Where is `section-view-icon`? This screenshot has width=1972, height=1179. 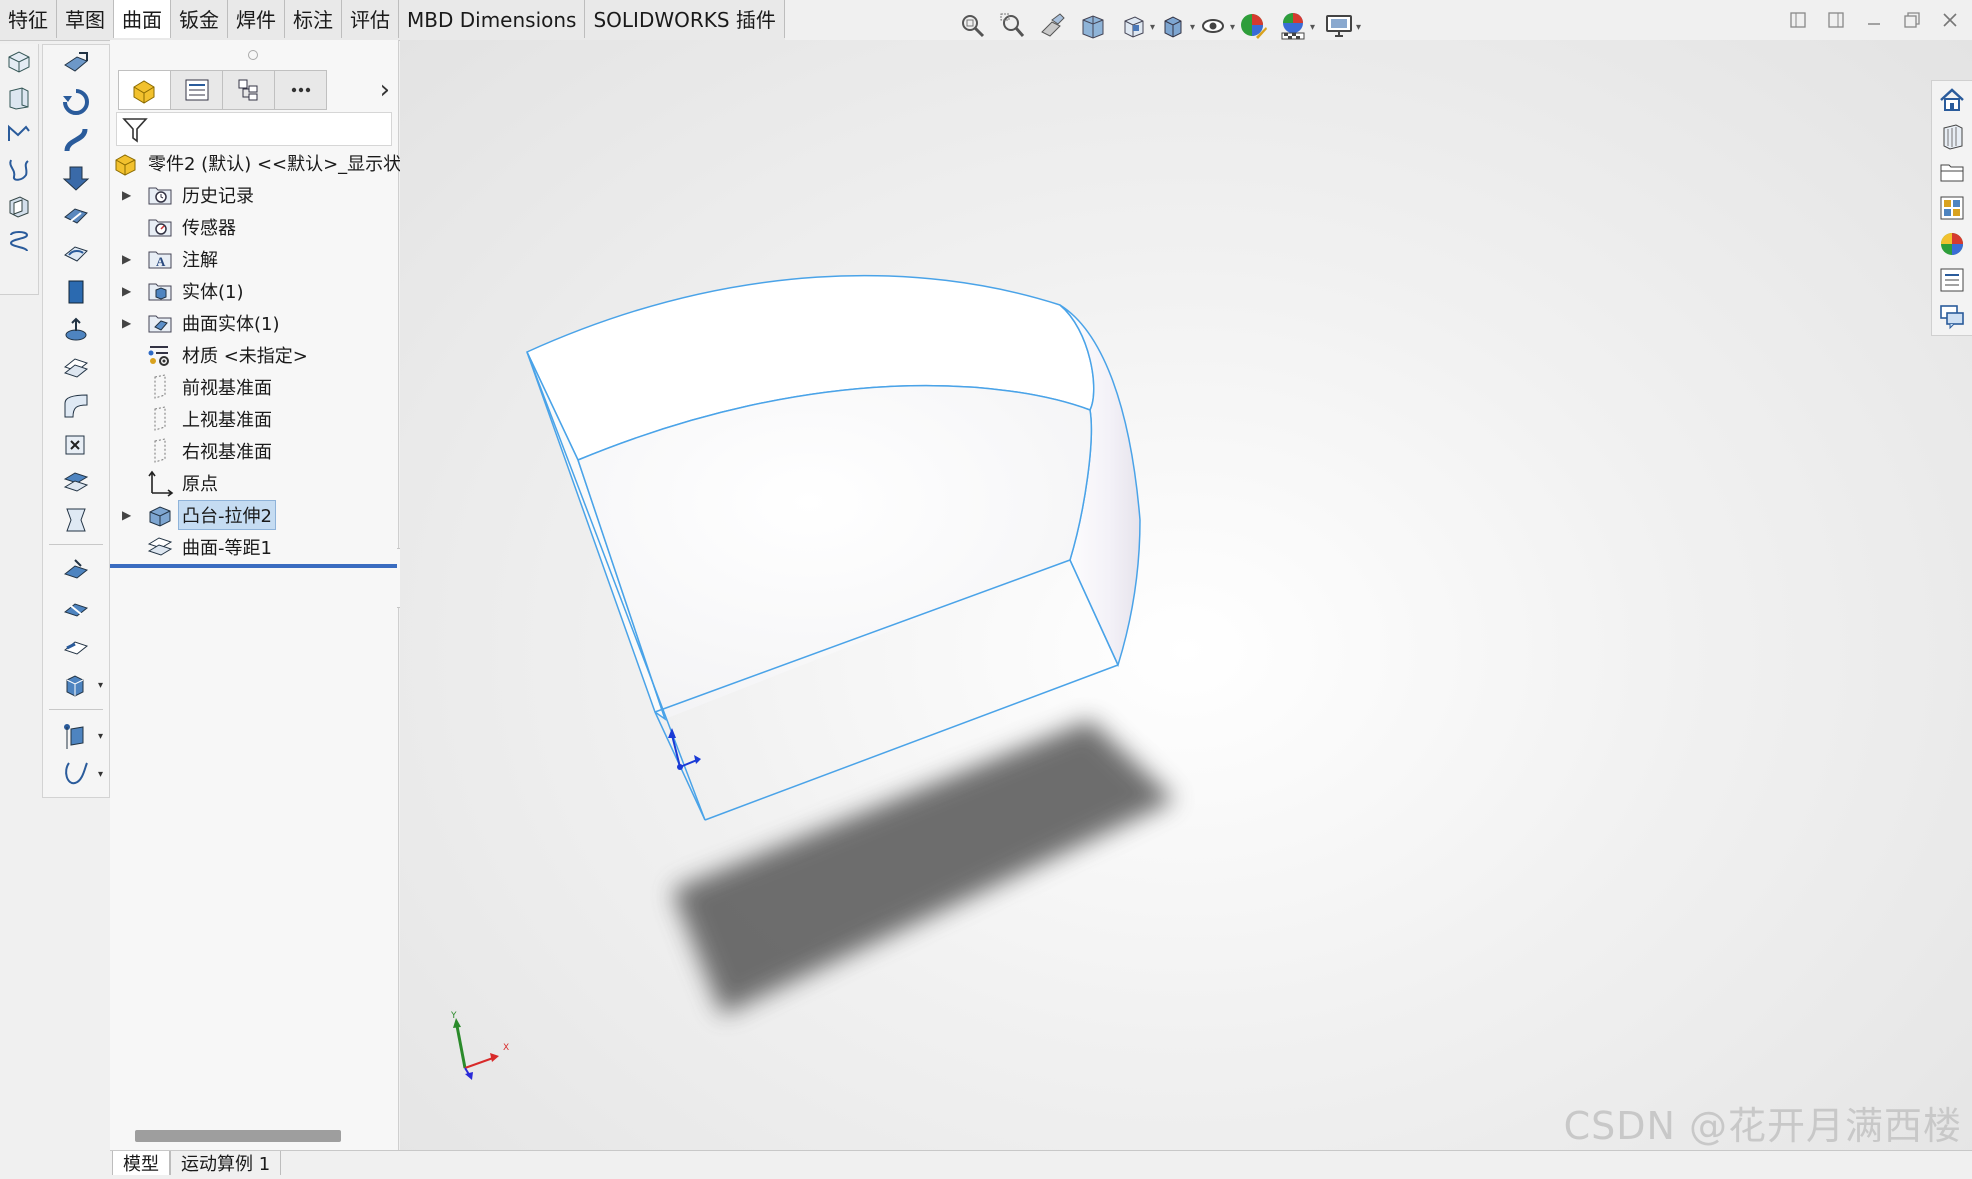 section-view-icon is located at coordinates (1093, 26).